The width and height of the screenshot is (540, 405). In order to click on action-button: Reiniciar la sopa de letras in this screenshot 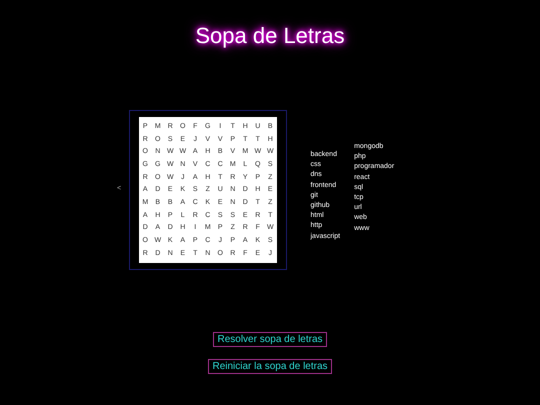, I will do `click(270, 366)`.